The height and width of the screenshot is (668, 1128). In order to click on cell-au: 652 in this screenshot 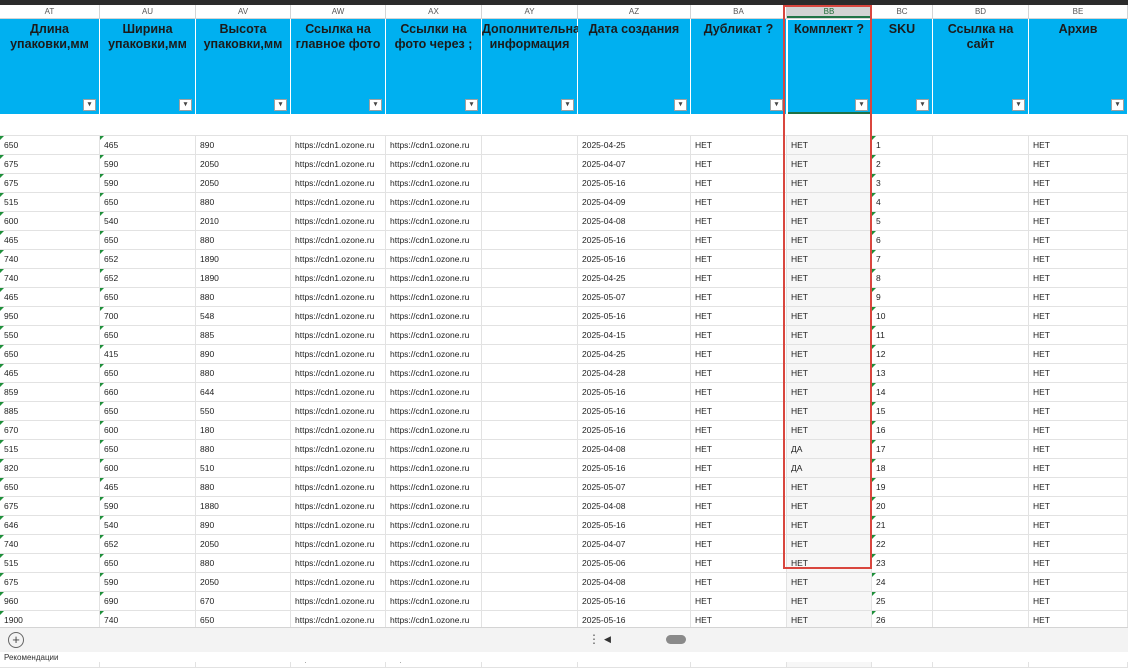, I will do `click(148, 259)`.